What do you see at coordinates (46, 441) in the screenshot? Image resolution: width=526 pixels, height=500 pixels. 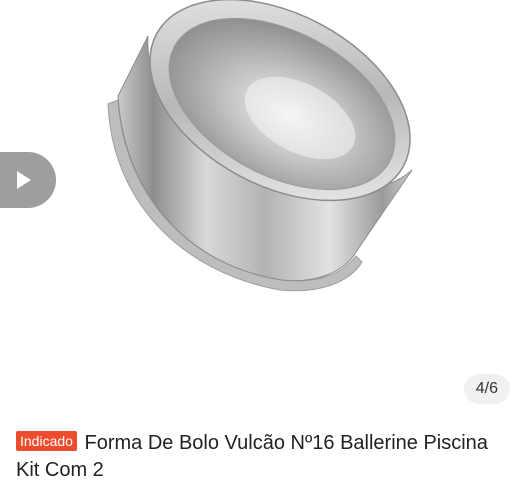 I see `recommended-badge: Indicado` at bounding box center [46, 441].